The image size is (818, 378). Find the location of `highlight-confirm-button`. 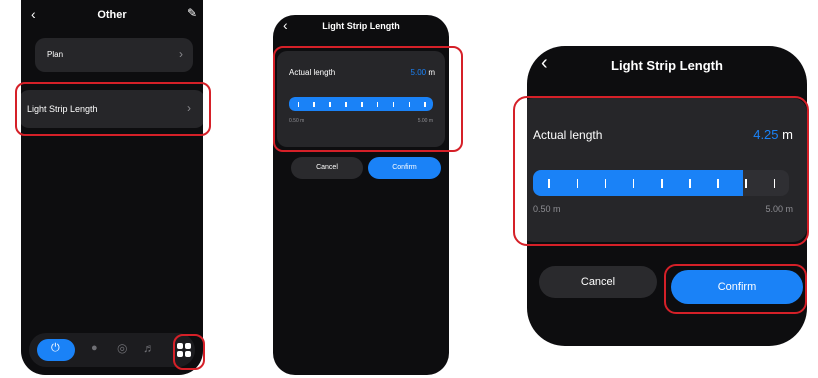

highlight-confirm-button is located at coordinates (735, 289).